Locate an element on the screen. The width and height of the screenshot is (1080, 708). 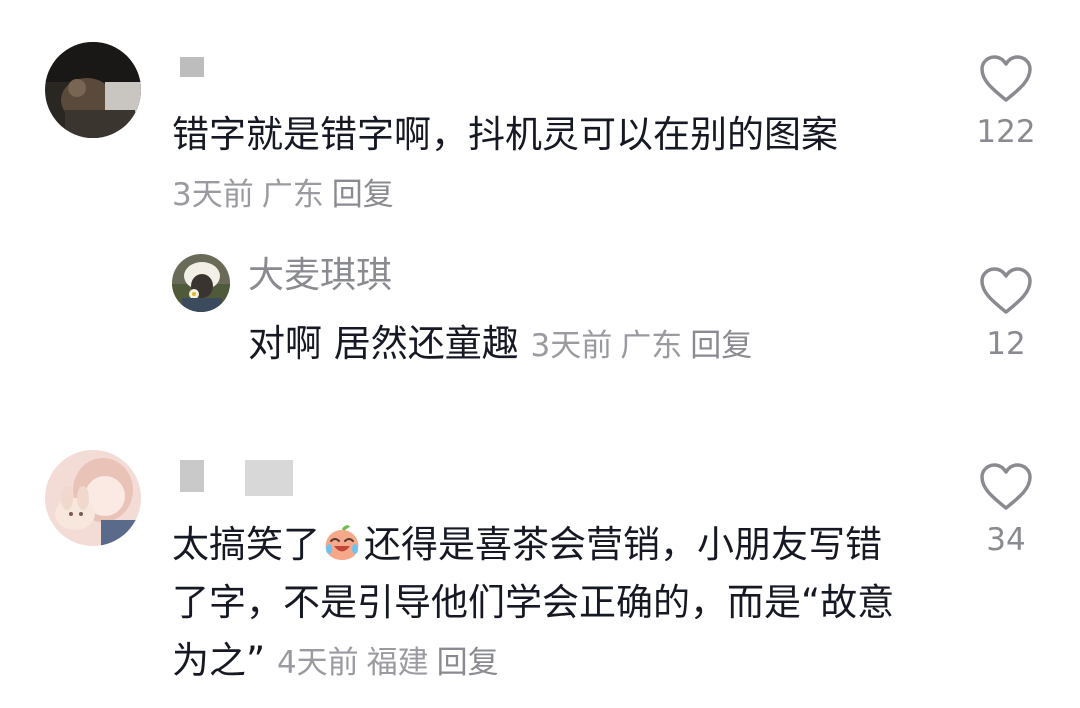
like-count: 34 is located at coordinates (1006, 540).